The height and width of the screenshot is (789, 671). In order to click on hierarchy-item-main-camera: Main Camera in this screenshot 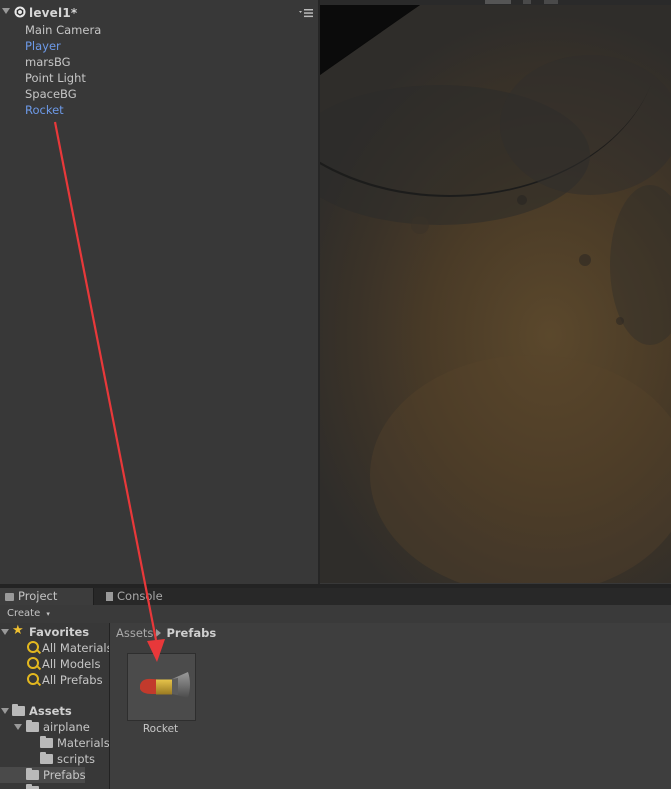, I will do `click(63, 30)`.